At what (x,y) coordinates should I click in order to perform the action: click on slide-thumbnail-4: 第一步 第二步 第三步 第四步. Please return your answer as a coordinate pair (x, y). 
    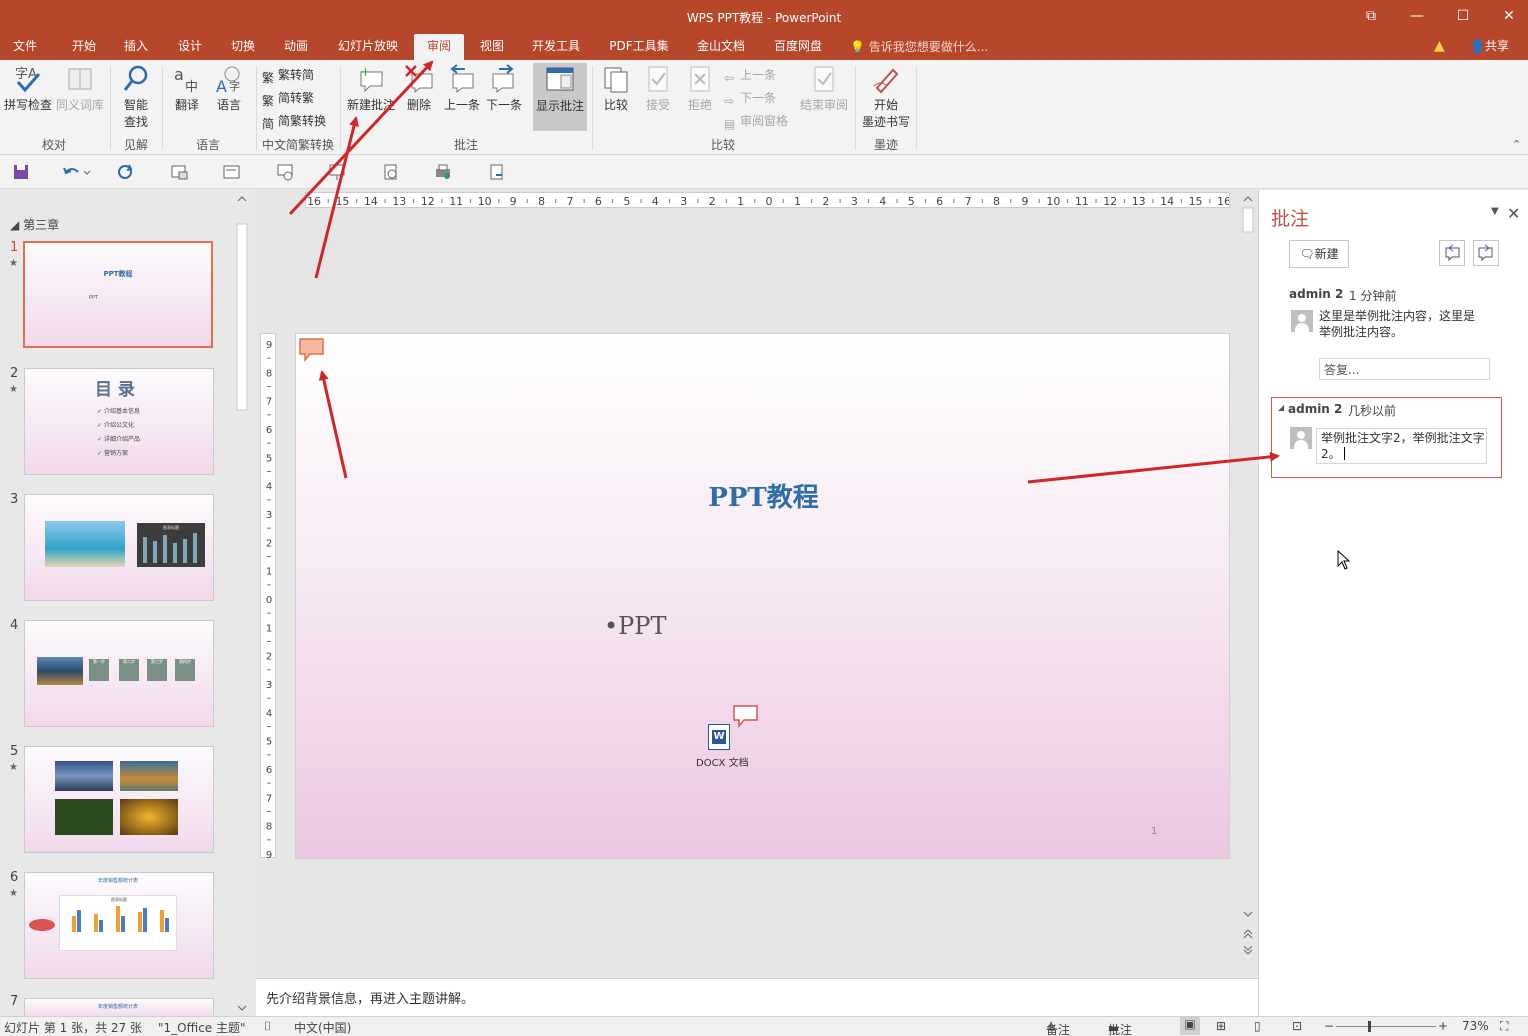
    Looking at the image, I should click on (119, 673).